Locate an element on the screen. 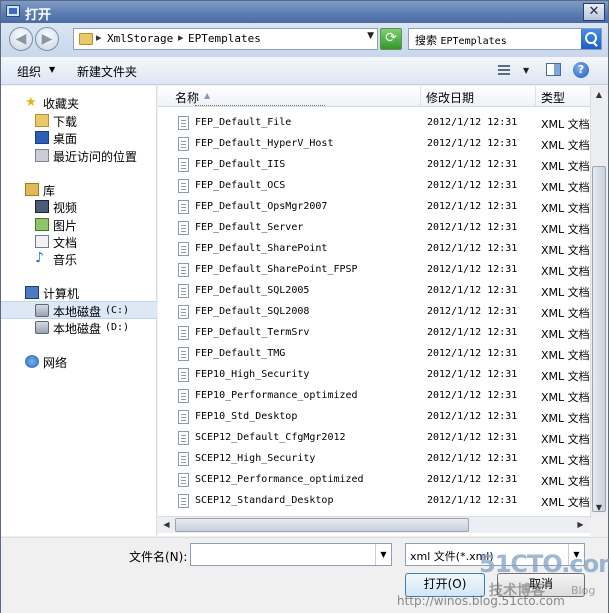  view-dropdown-icon: ▼ is located at coordinates (526, 70).